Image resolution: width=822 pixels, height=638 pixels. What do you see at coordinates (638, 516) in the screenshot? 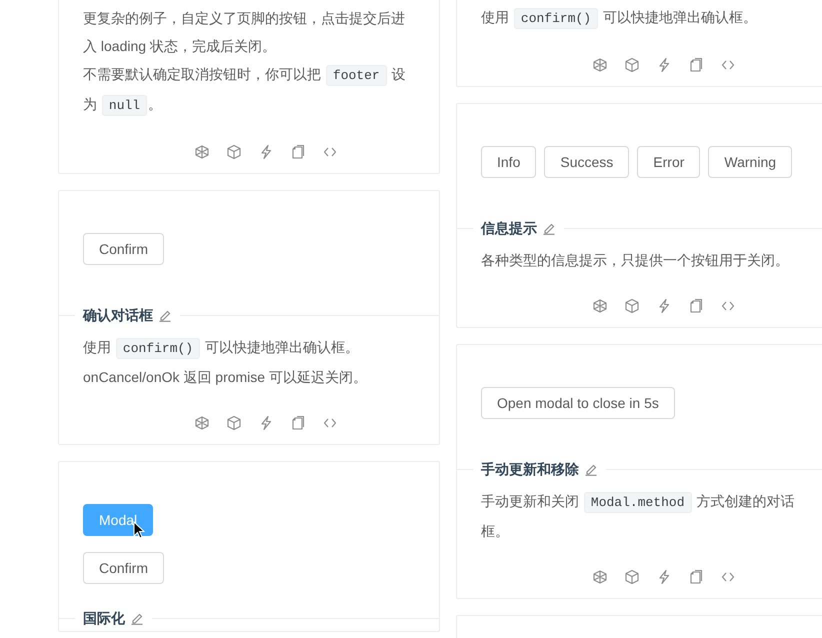
I see `description-text: 手动更新和关闭 Modal.method 方式创建的对话框。` at bounding box center [638, 516].